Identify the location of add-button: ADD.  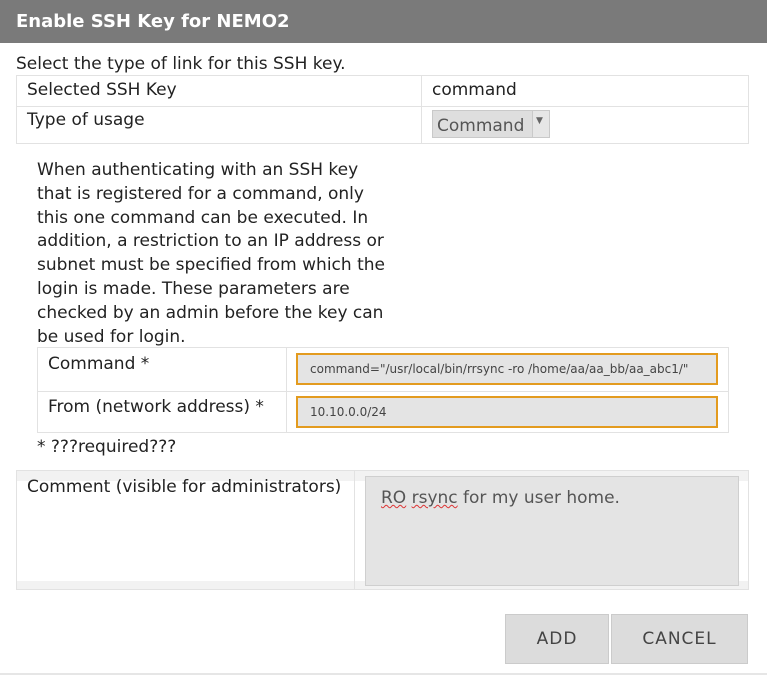
(557, 639).